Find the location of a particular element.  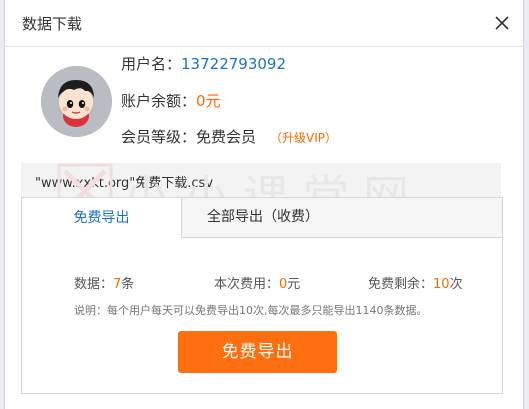

username-label: 用户名： is located at coordinates (151, 64).